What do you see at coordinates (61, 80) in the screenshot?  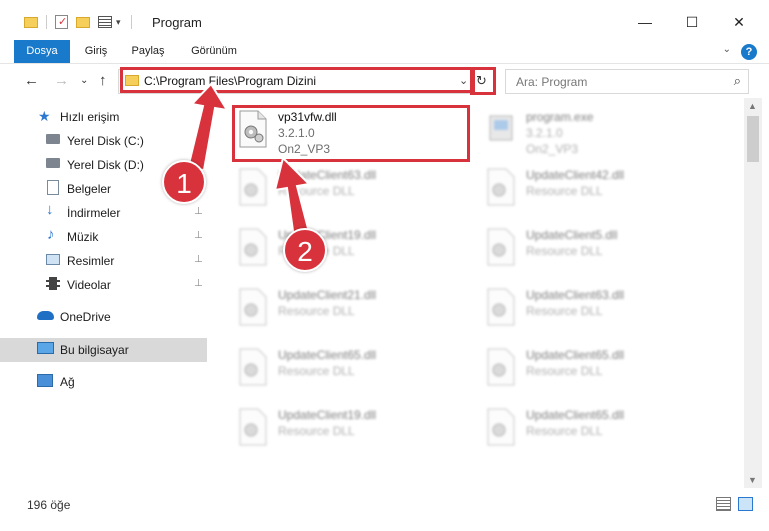 I see `forward-button: →` at bounding box center [61, 80].